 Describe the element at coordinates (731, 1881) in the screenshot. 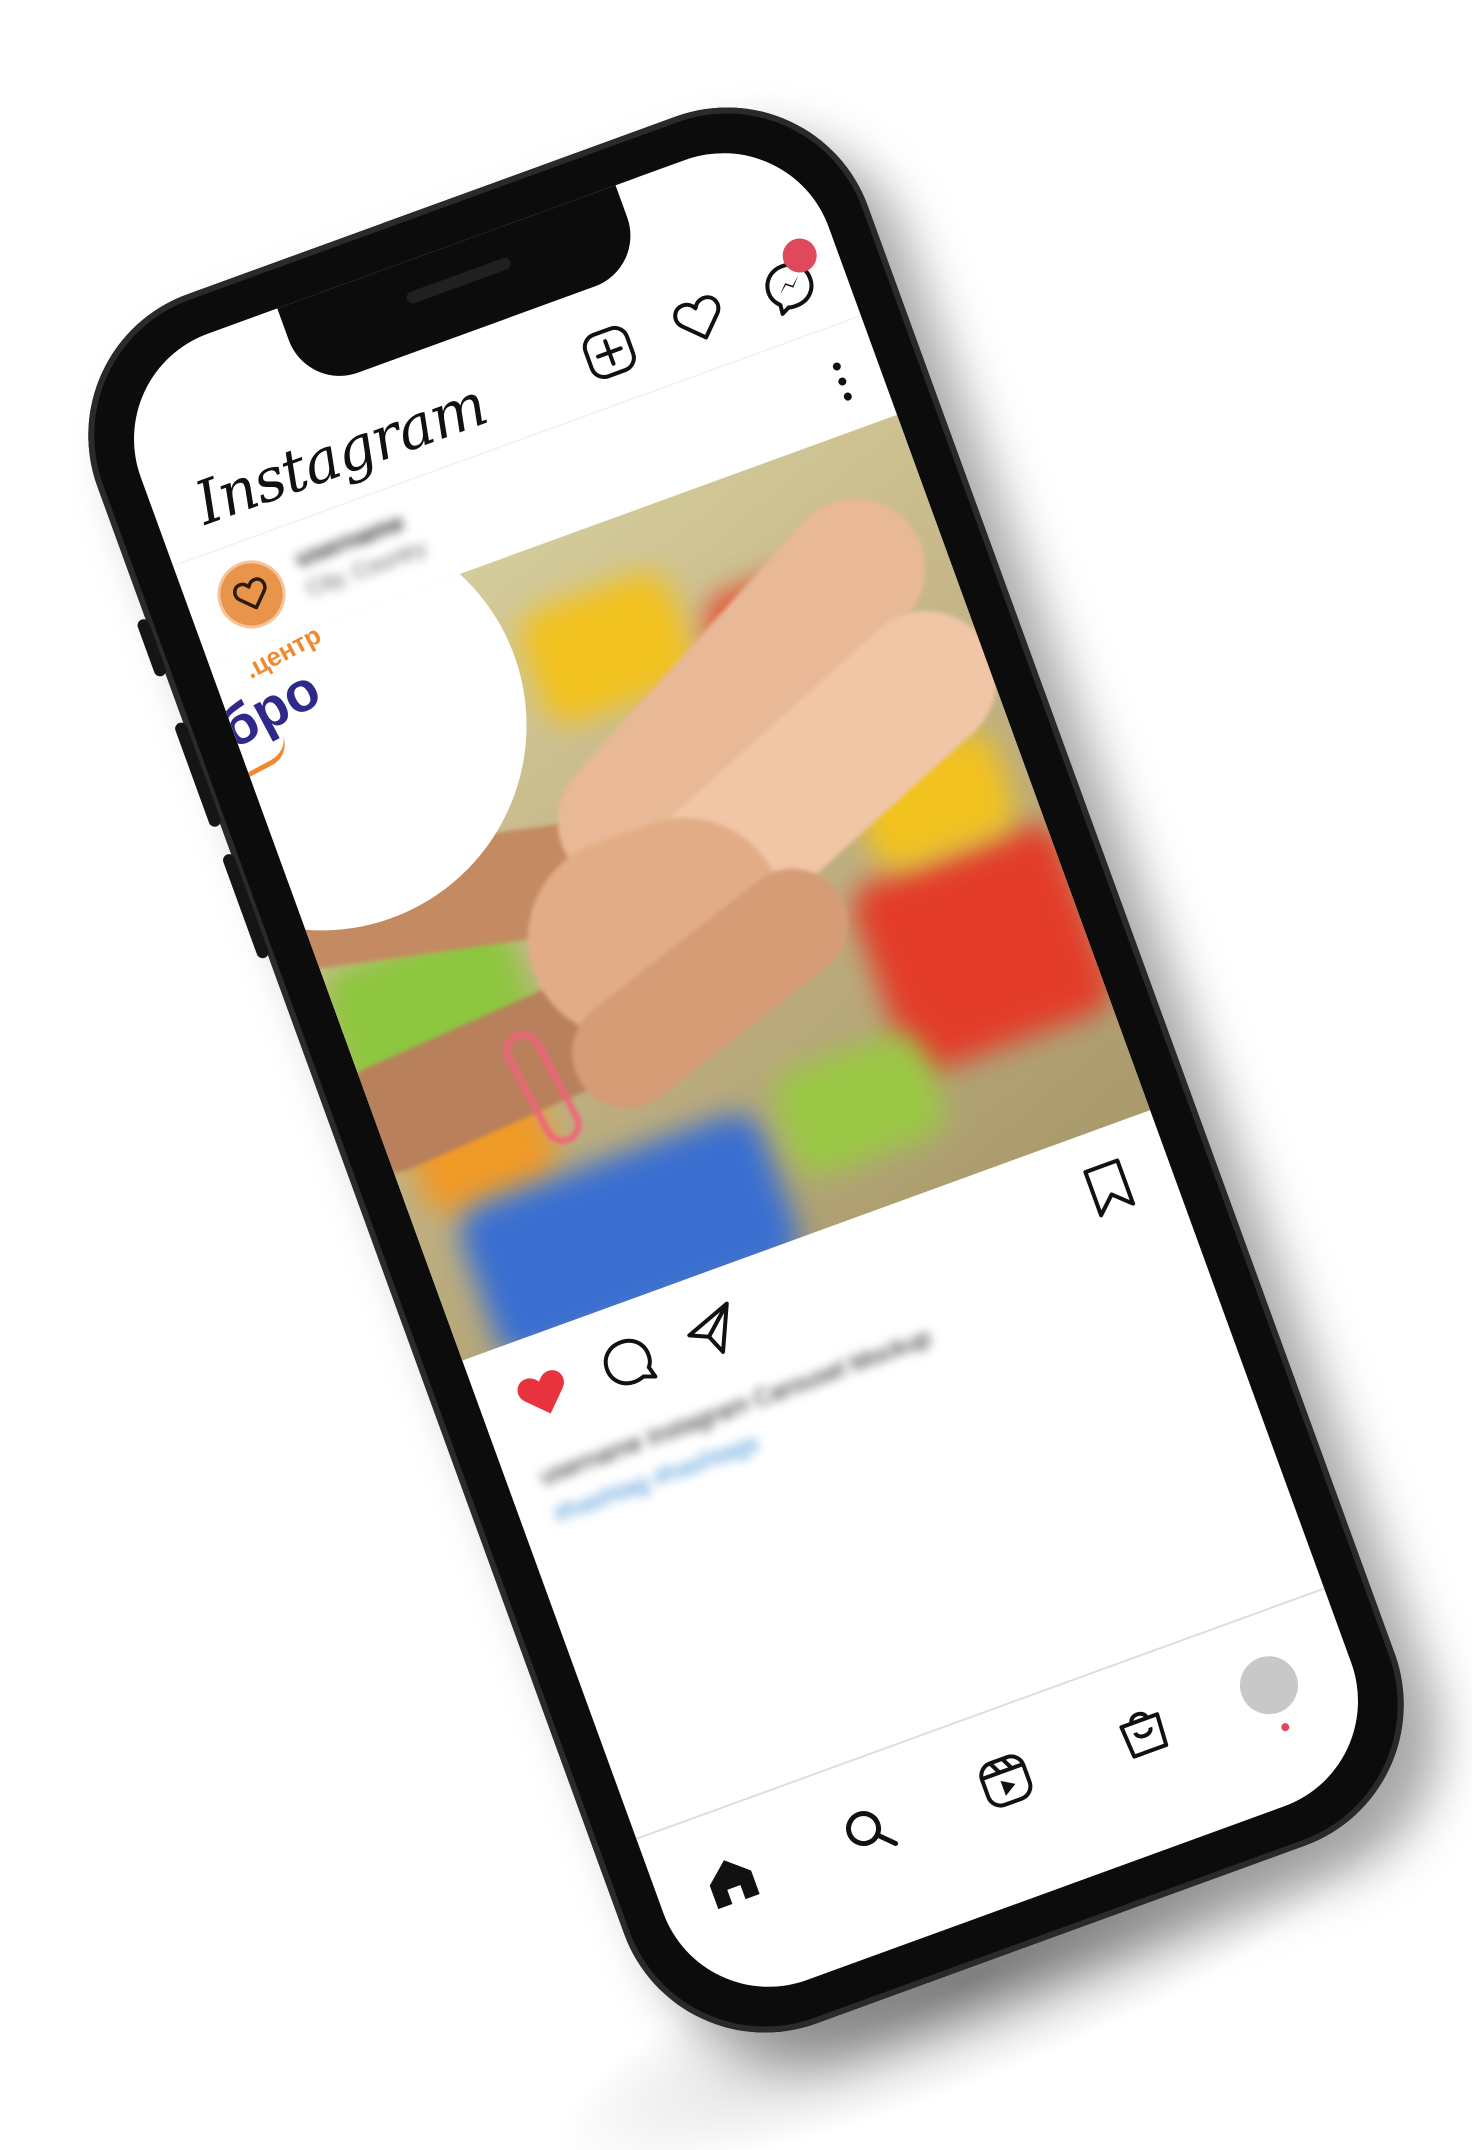

I see `home-icon` at that location.